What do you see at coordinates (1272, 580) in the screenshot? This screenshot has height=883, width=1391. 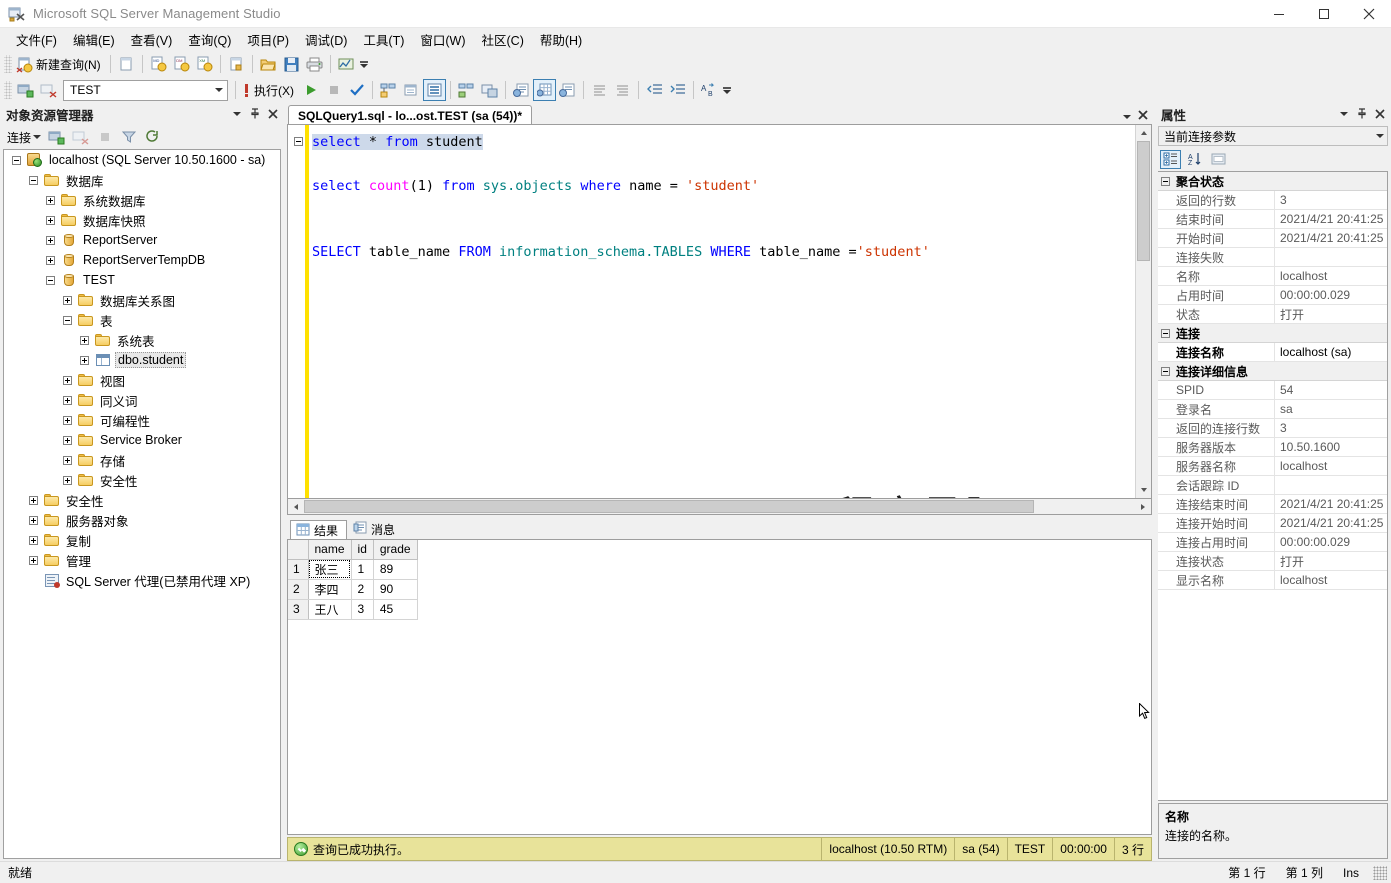 I see `property-row: 显示名称 localhost` at bounding box center [1272, 580].